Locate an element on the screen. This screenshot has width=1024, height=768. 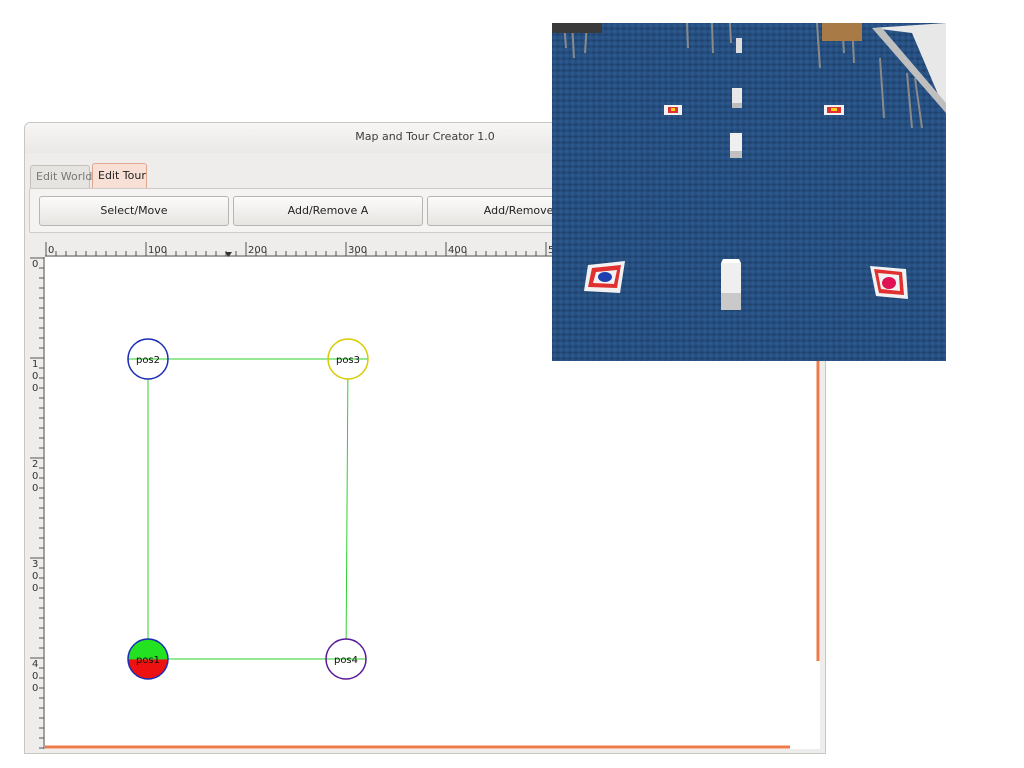
vertical-ruler: 0100200300400 is located at coordinates (37, 503).